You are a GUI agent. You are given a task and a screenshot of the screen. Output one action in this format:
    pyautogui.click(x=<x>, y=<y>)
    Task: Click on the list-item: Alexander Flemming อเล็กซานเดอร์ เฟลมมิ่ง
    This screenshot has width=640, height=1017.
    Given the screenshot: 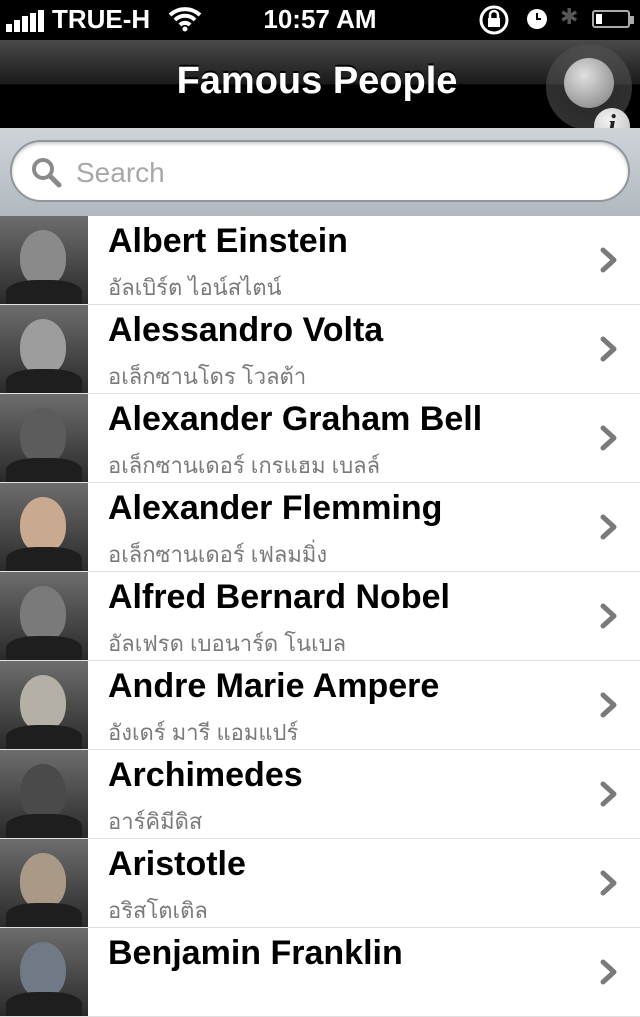 What is the action you would take?
    pyautogui.click(x=320, y=527)
    